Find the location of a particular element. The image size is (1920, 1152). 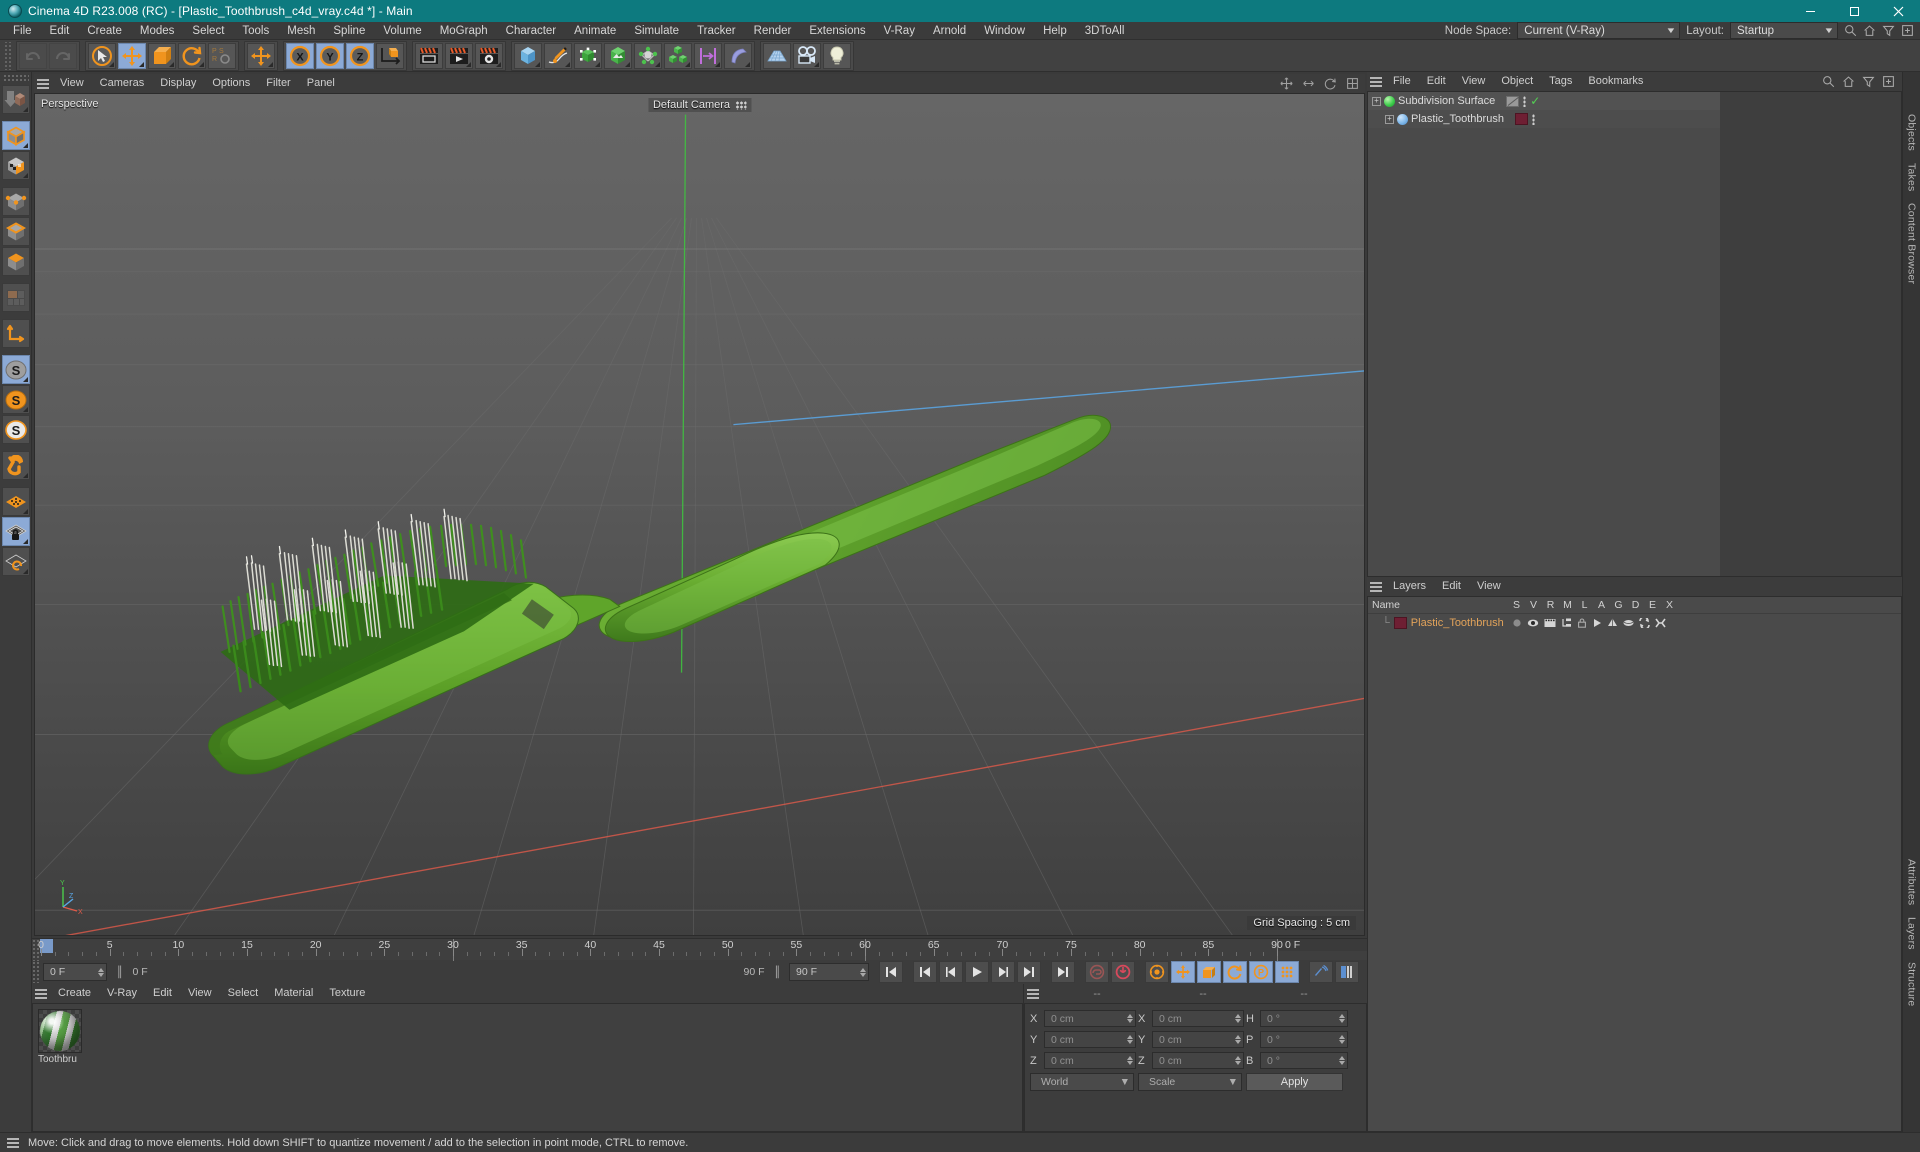

viewport-menu-panel: Panel is located at coordinates (321, 83).